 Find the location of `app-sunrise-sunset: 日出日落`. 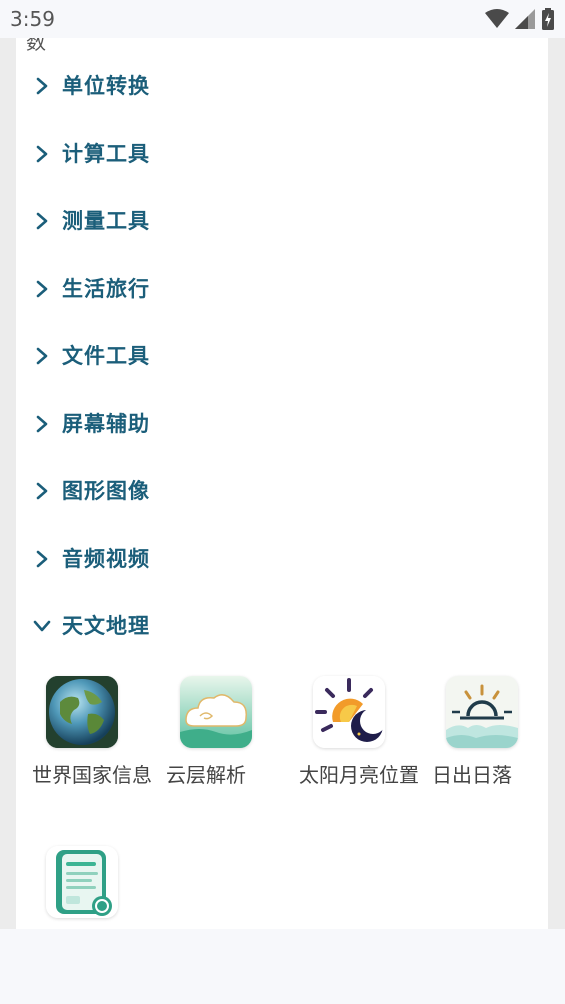

app-sunrise-sunset: 日出日落 is located at coordinates (486, 751).